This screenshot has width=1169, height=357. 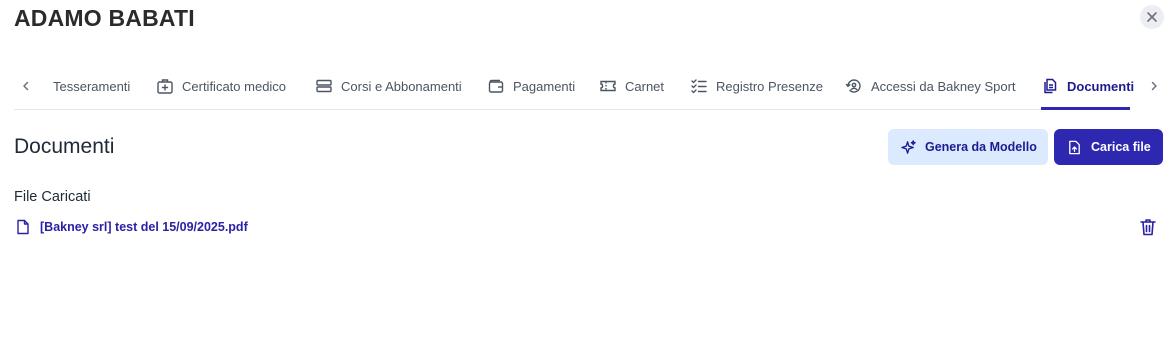 What do you see at coordinates (981, 147) in the screenshot?
I see `generate-button-label: Genera da Modello` at bounding box center [981, 147].